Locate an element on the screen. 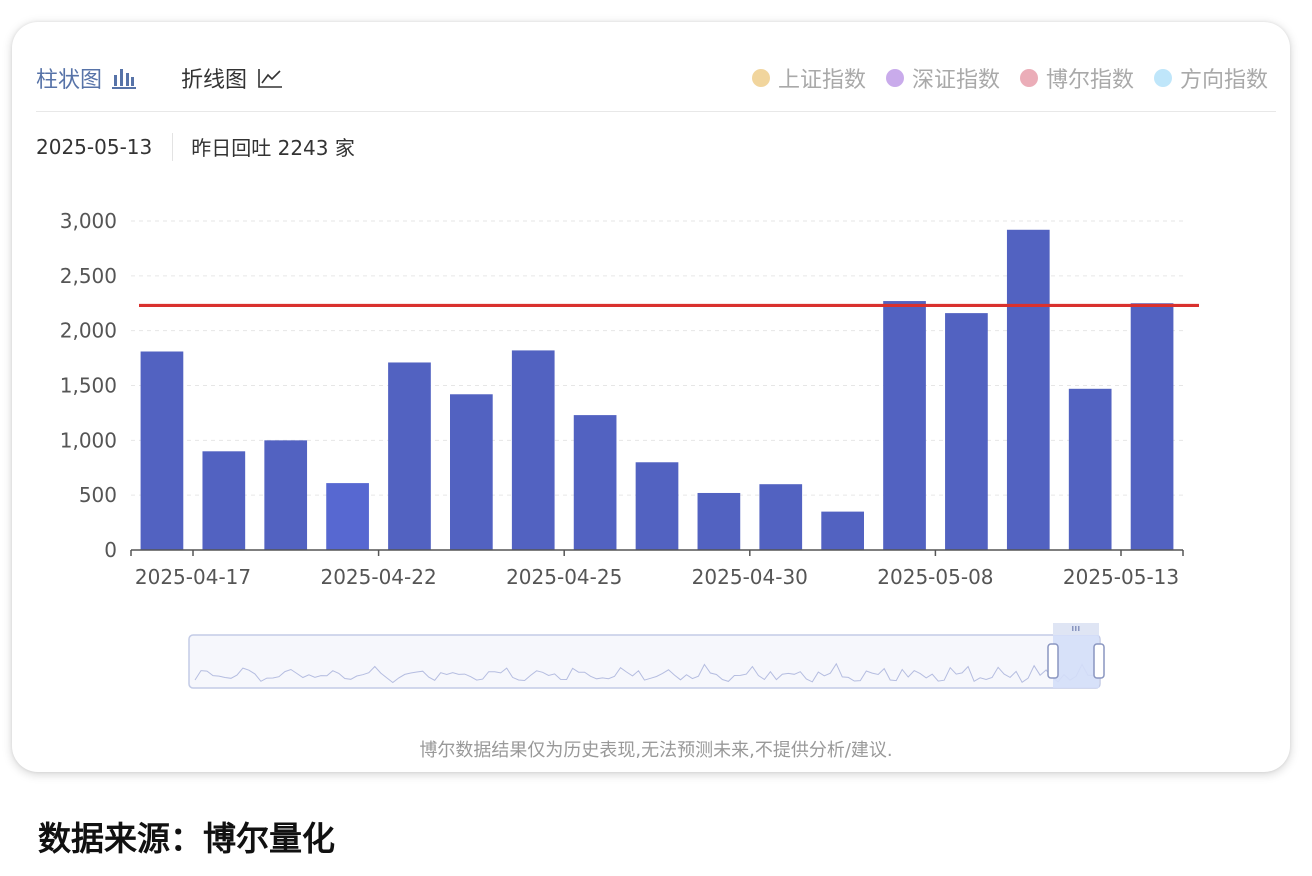 The width and height of the screenshot is (1312, 876). x-tick-label: 2025-05-13 is located at coordinates (1121, 577).